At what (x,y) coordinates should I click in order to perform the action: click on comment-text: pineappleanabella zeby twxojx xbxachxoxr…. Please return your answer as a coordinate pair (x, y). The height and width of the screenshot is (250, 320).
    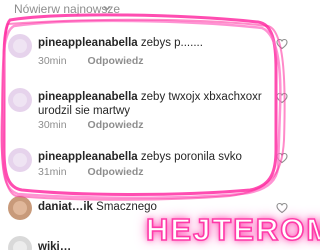
    Looking at the image, I should click on (152, 104).